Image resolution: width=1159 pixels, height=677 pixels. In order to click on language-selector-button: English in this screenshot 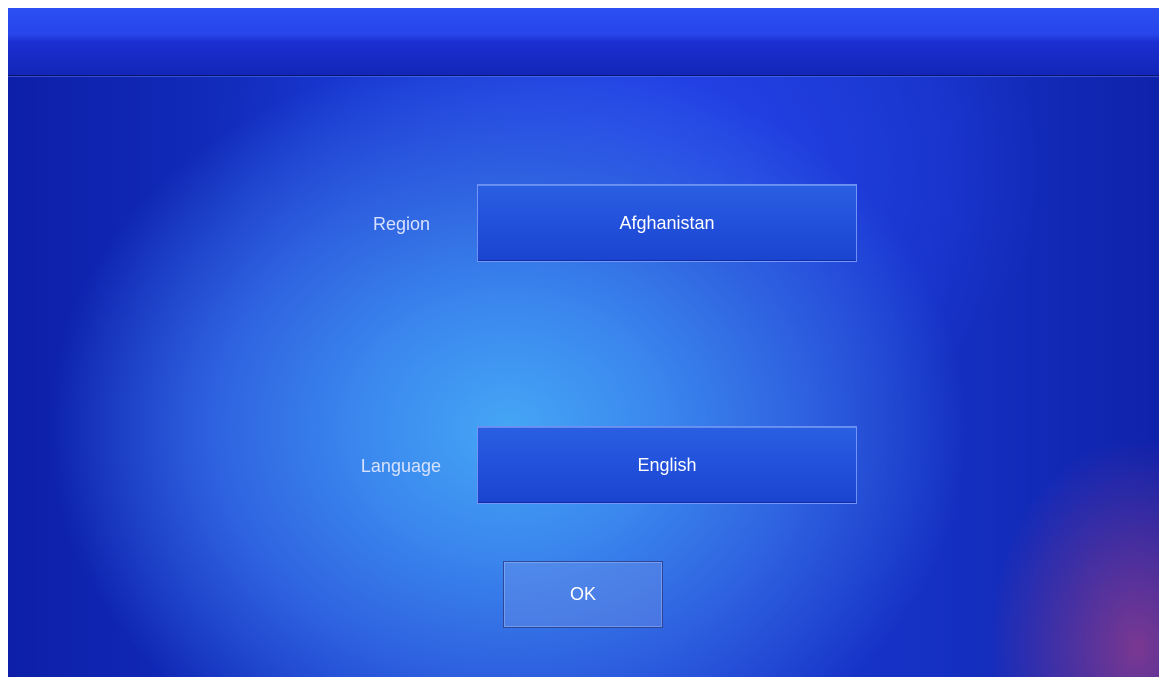, I will do `click(667, 465)`.